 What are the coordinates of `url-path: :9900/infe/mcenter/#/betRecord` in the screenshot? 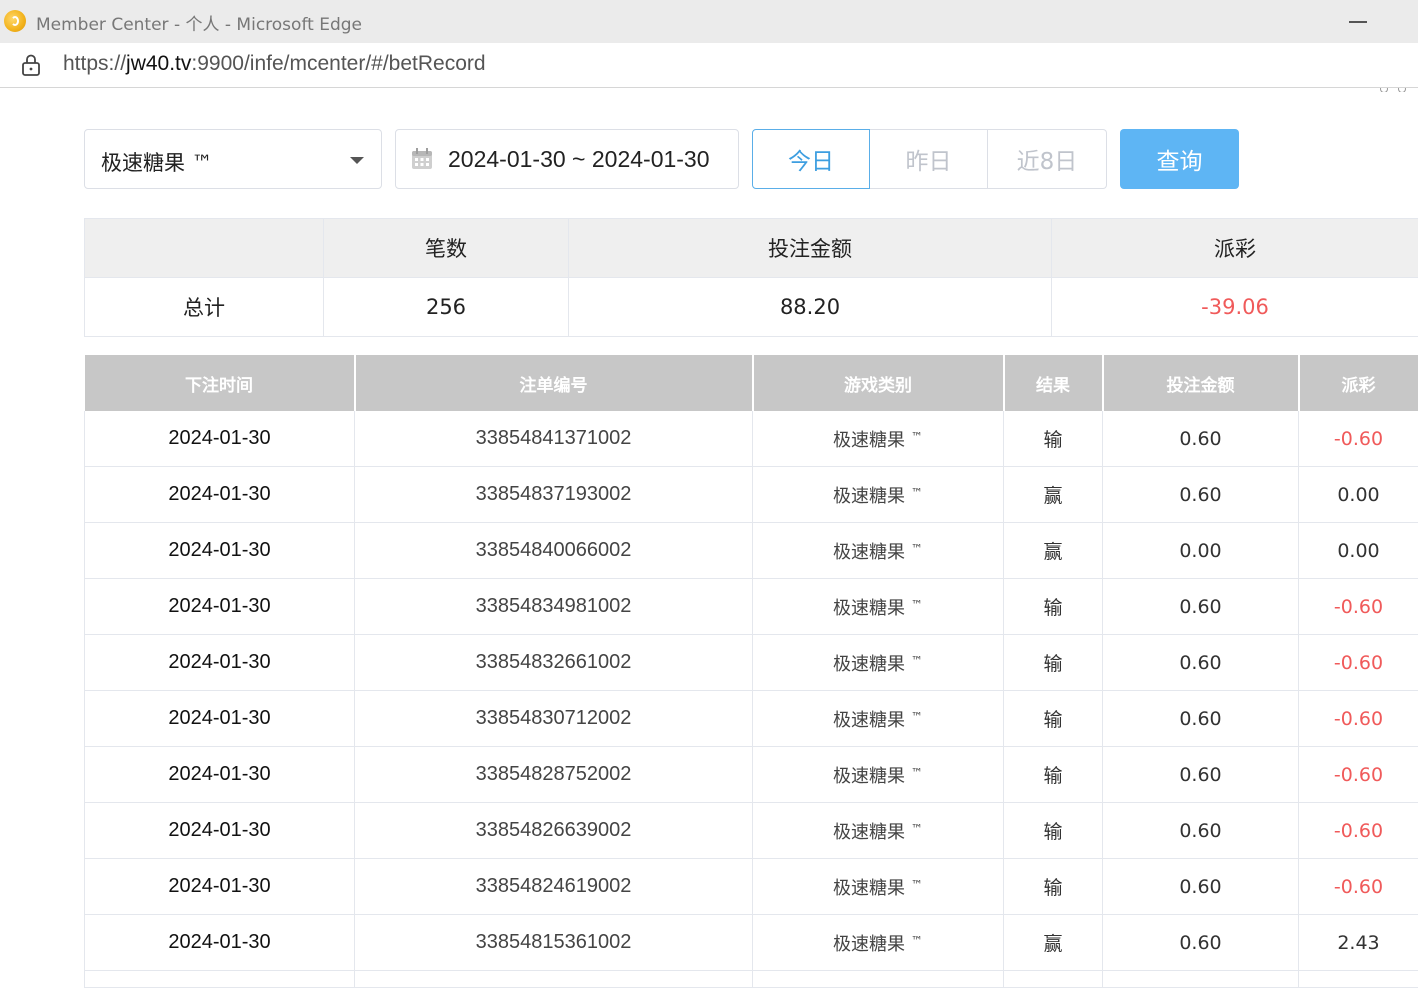 It's located at (338, 63).